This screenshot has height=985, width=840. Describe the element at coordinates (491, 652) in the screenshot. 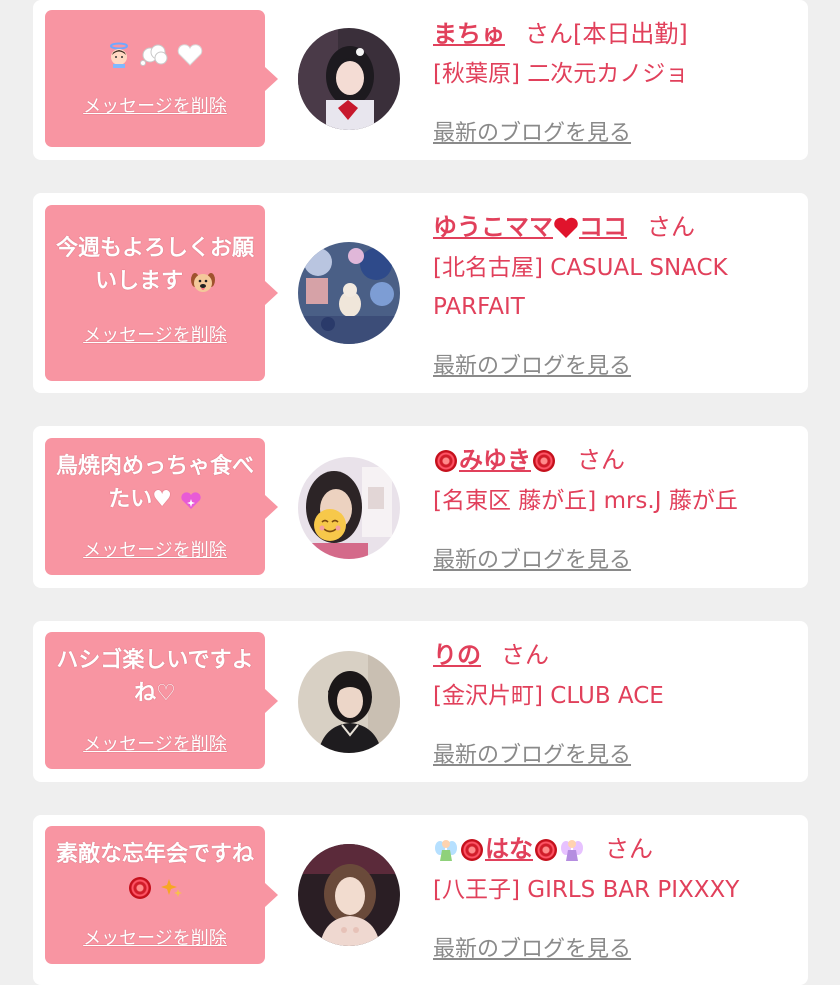

I see `name-row: りの さん` at that location.